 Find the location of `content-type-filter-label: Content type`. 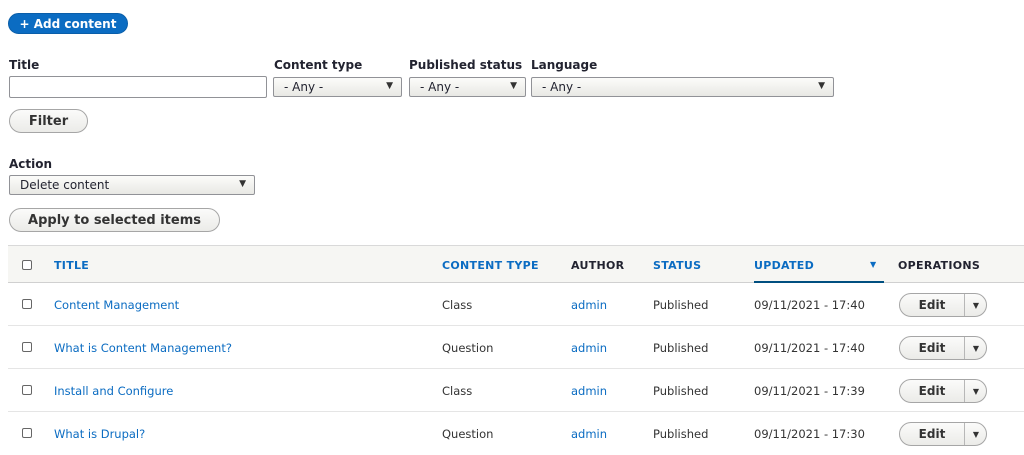

content-type-filter-label: Content type is located at coordinates (318, 65).